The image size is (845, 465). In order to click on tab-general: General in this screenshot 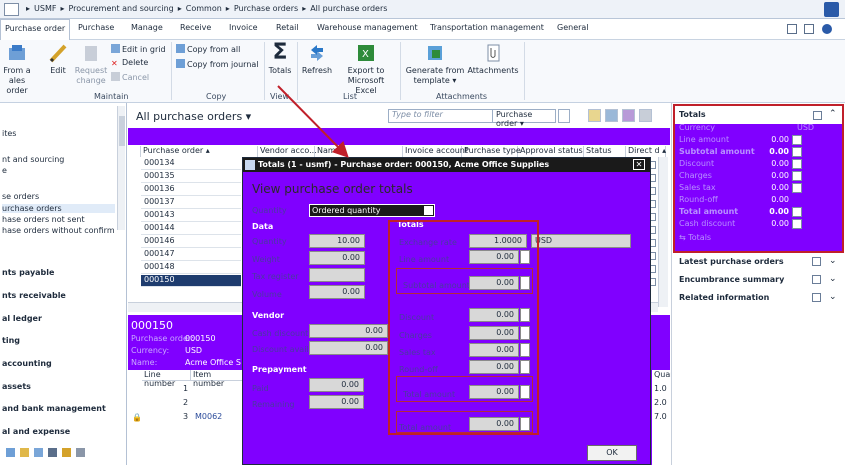, I will do `click(573, 27)`.